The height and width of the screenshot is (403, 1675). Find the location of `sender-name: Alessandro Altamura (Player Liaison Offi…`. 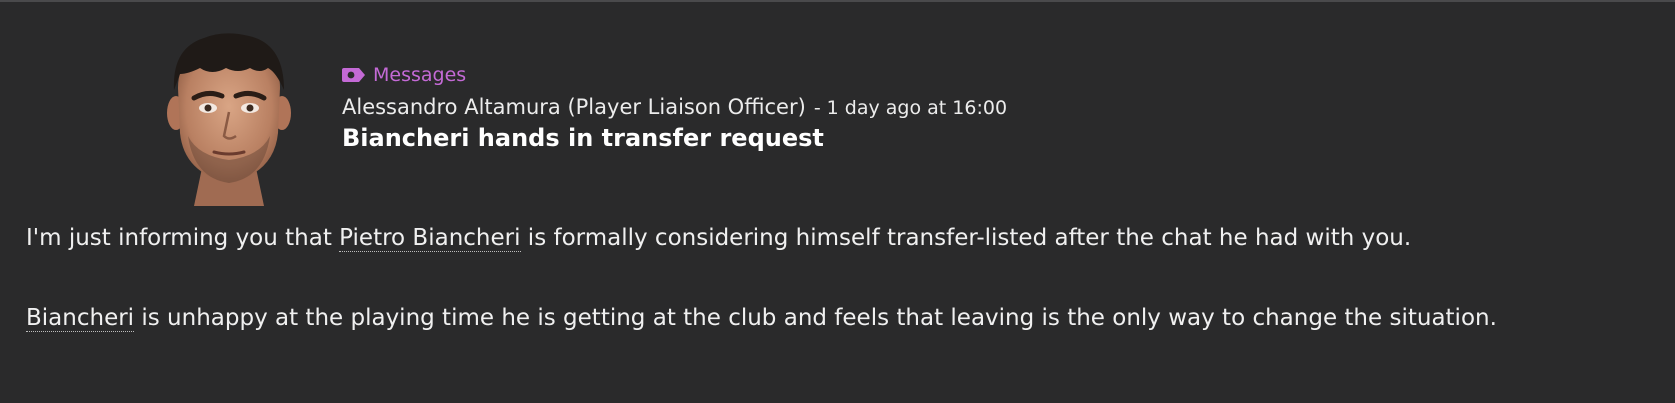

sender-name: Alessandro Altamura (Player Liaison Offi… is located at coordinates (574, 107).